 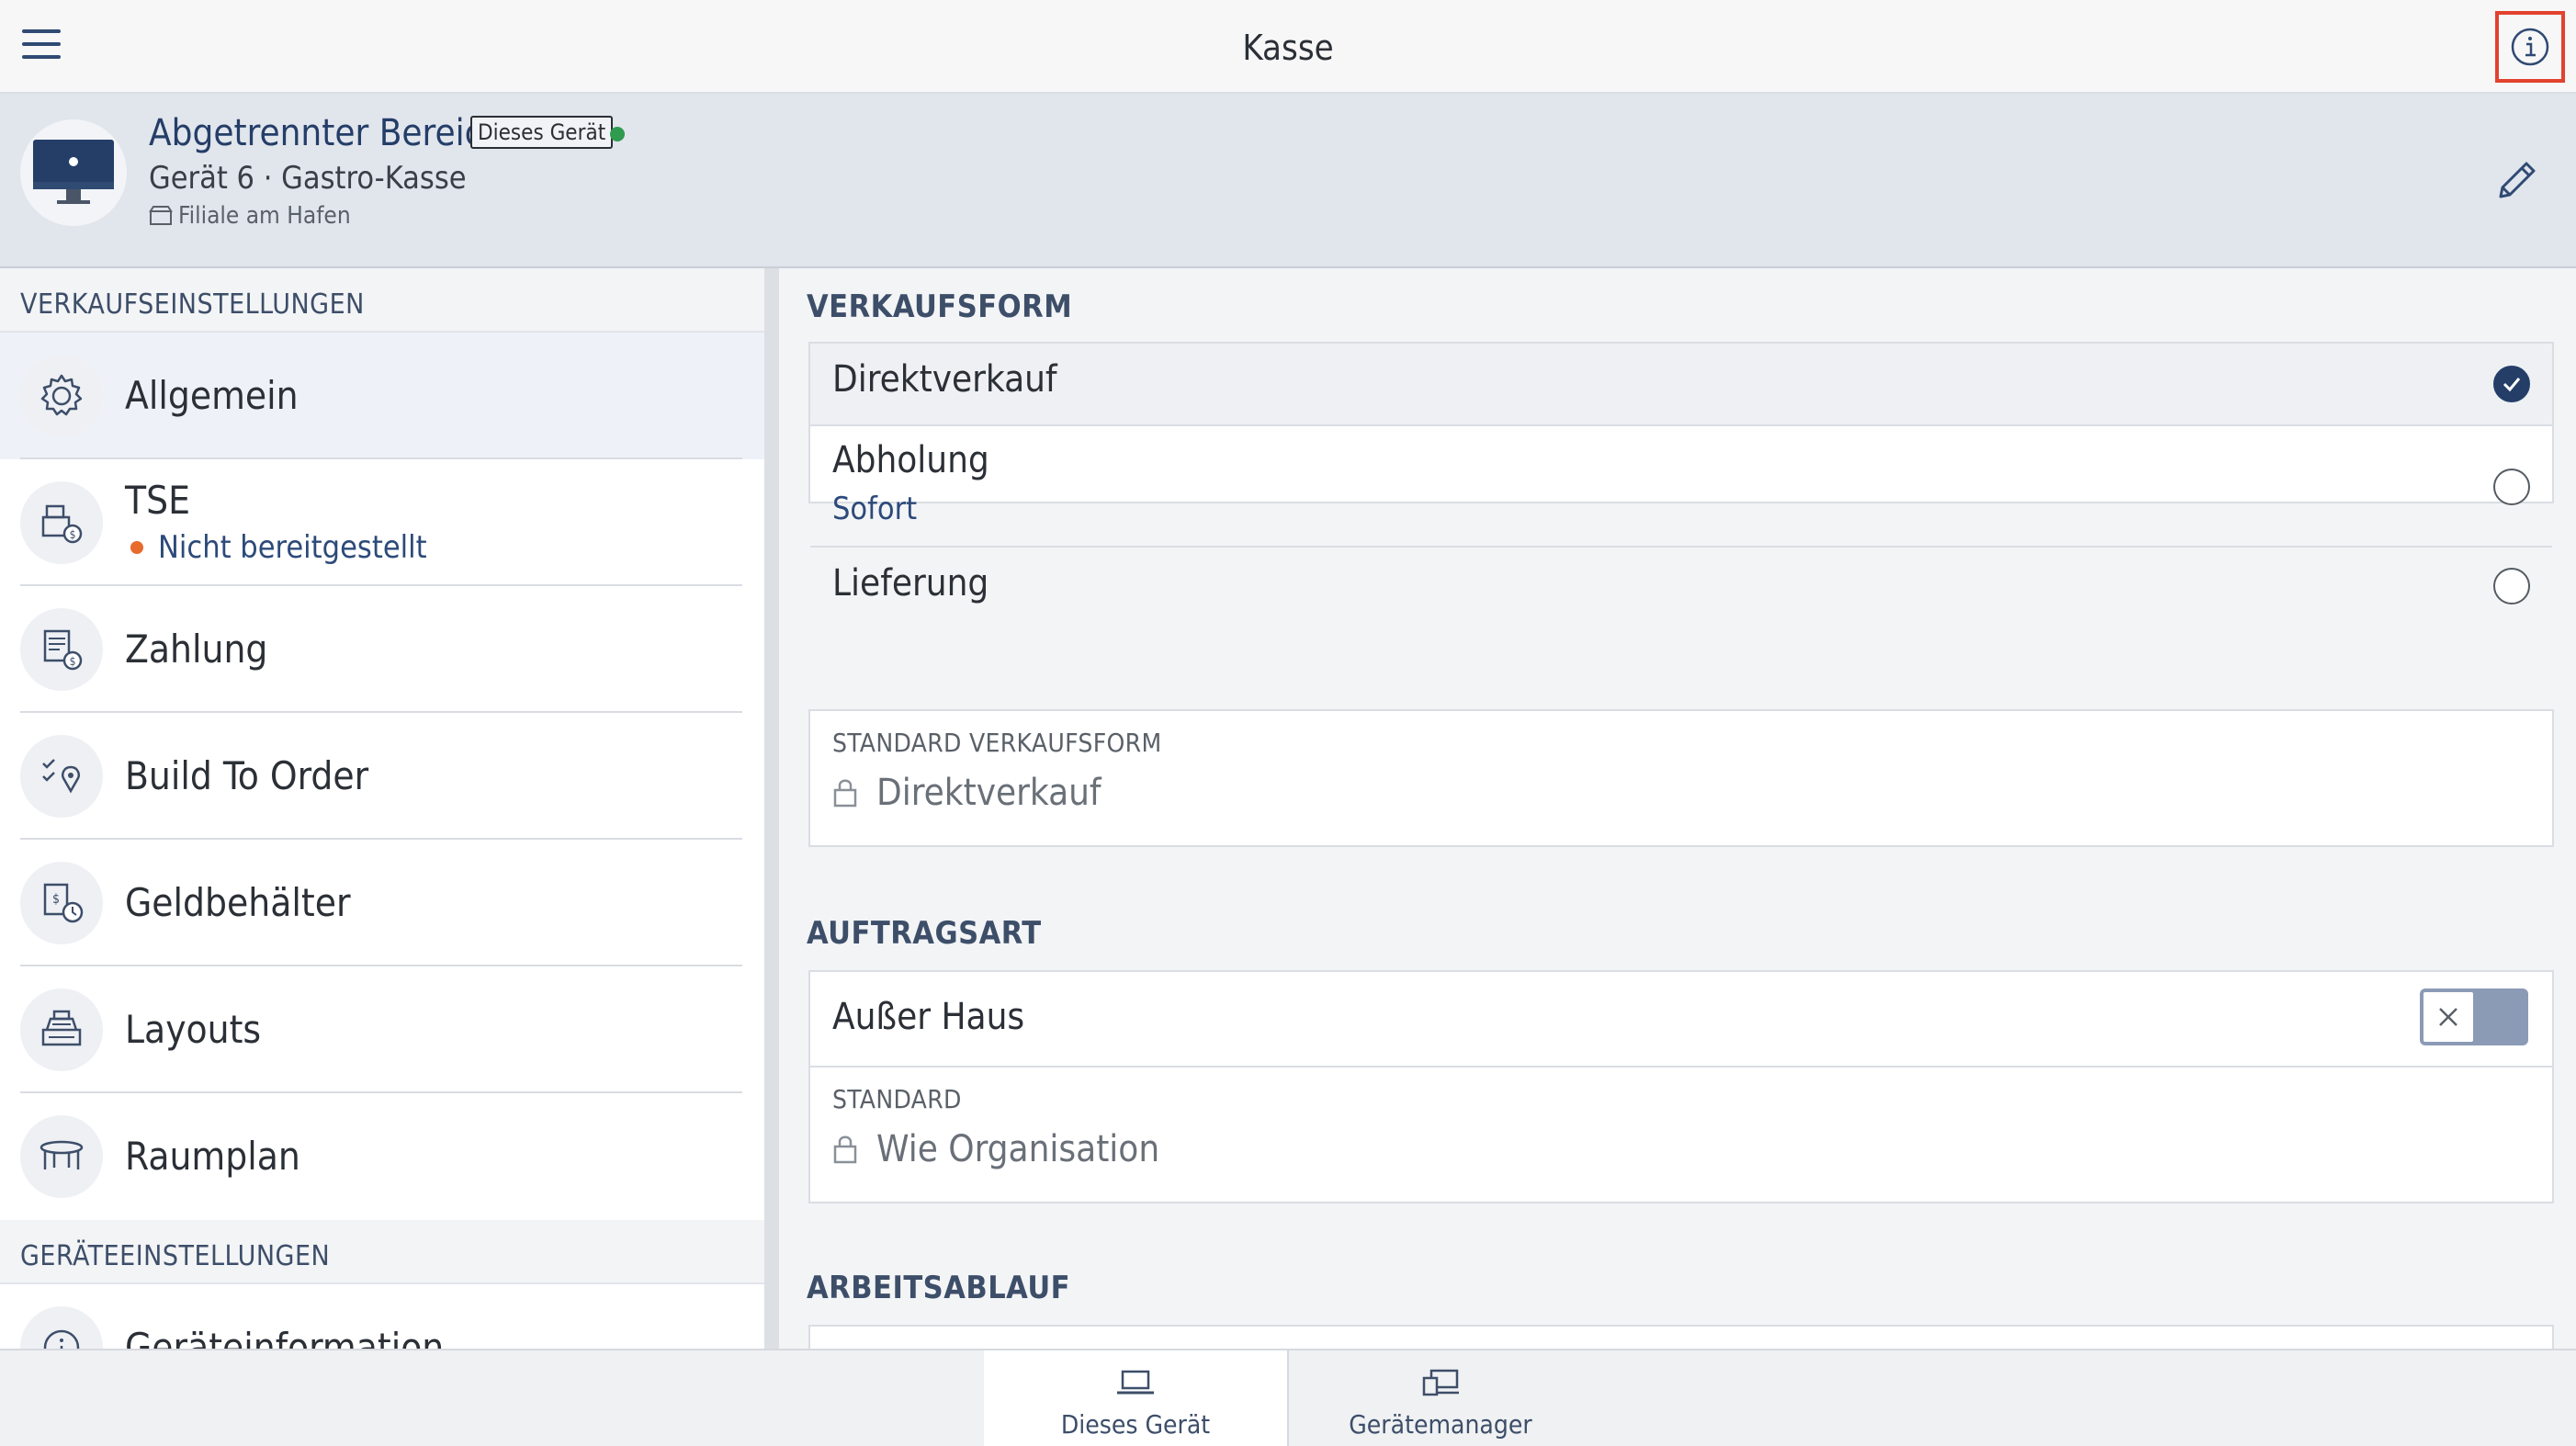 I want to click on device-branch: Filiale am Hafen, so click(x=250, y=216).